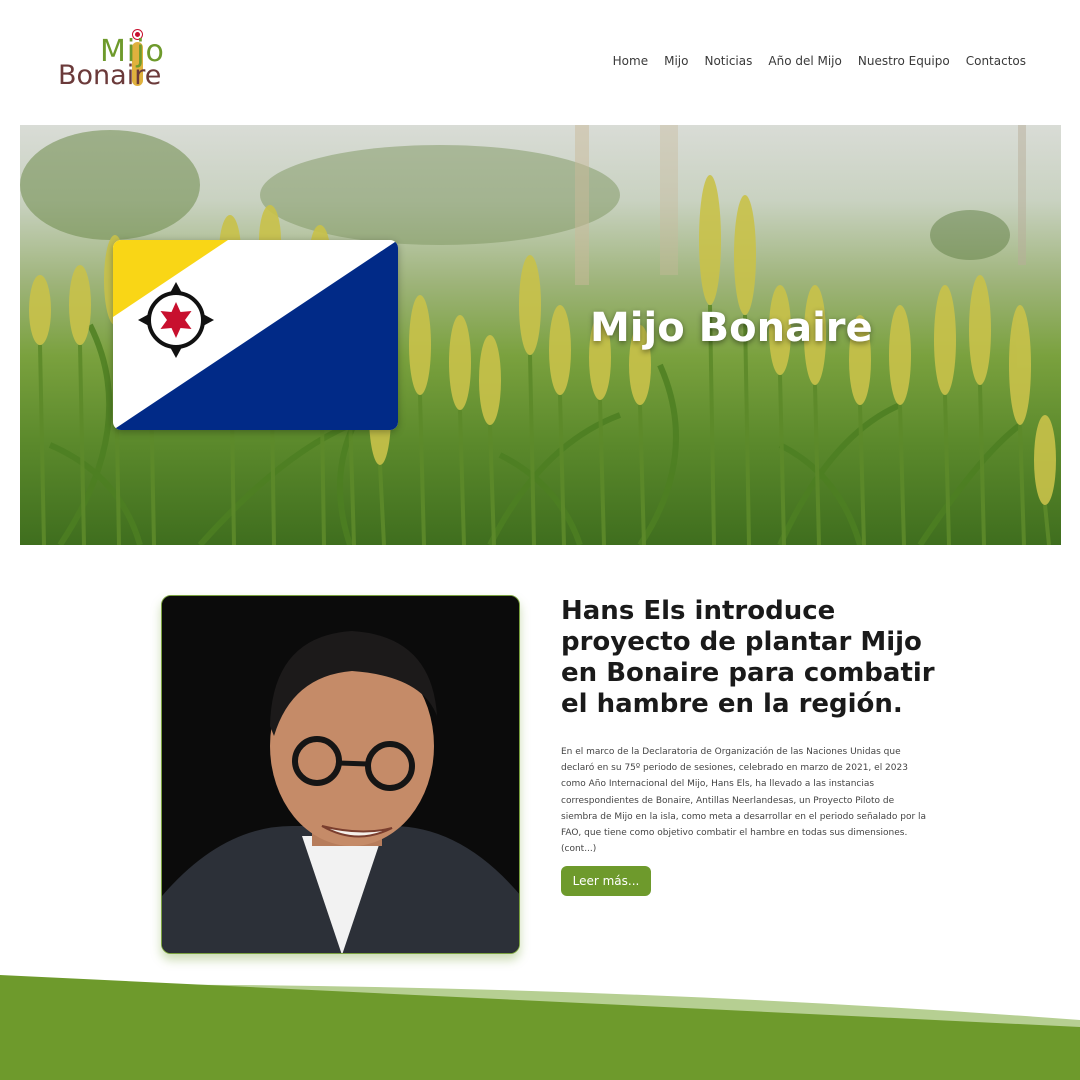 The height and width of the screenshot is (1080, 1080). What do you see at coordinates (340, 774) in the screenshot?
I see `author-photo` at bounding box center [340, 774].